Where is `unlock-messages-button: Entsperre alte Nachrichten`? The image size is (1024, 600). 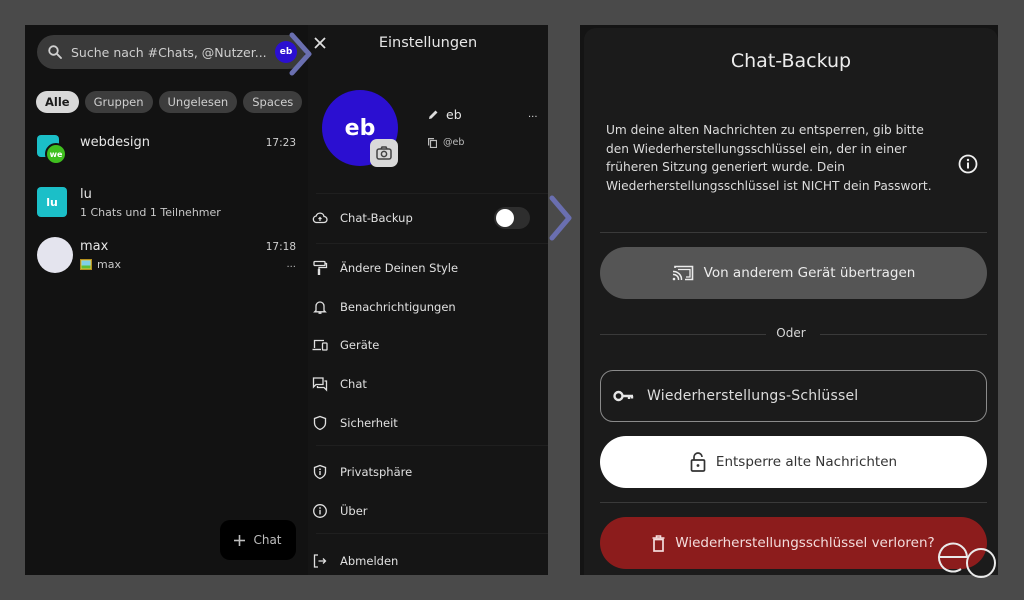
unlock-messages-button: Entsperre alte Nachrichten is located at coordinates (793, 462).